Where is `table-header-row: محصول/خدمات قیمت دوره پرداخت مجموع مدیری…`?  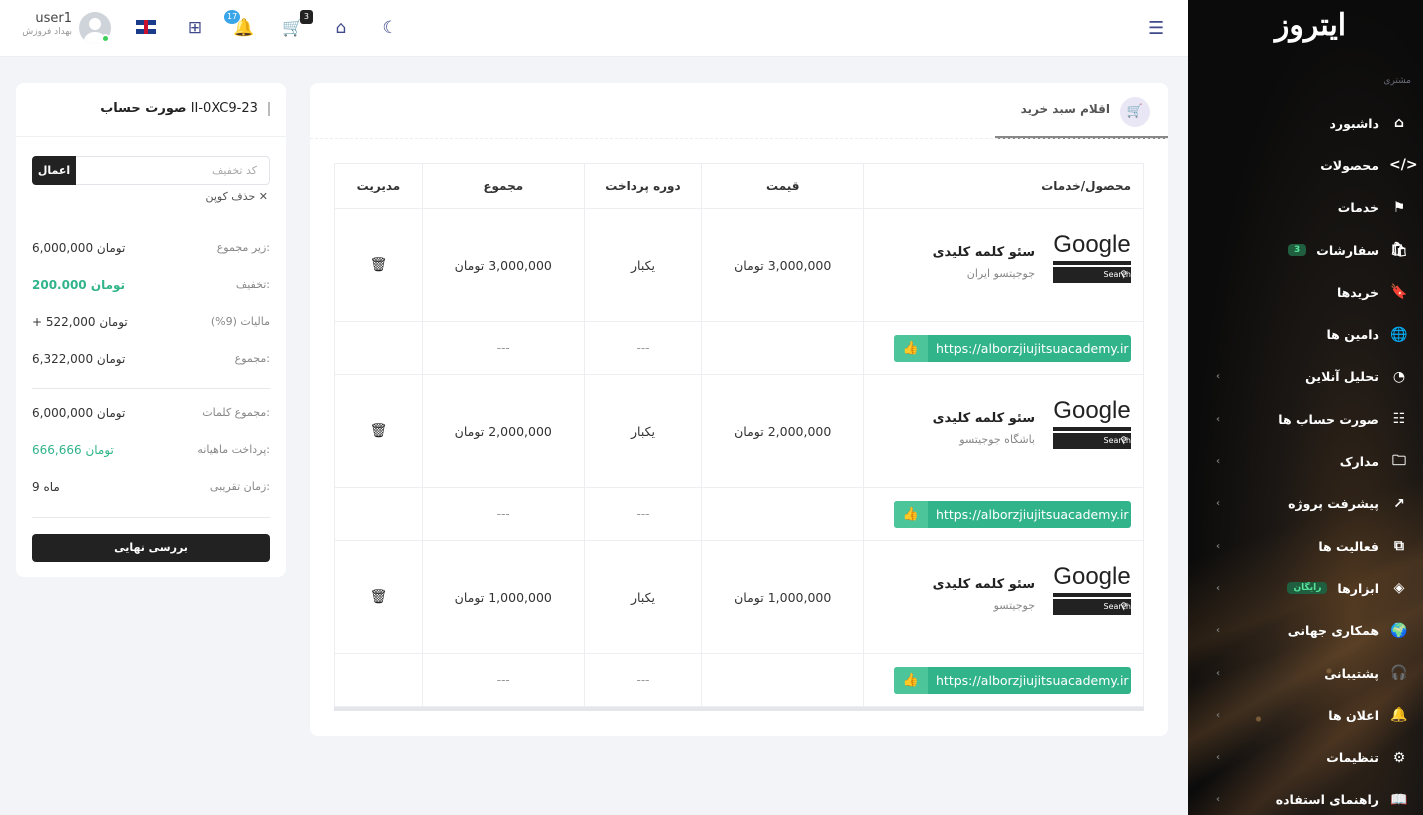
table-header-row: محصول/خدمات قیمت دوره پرداخت مجموع مدیری… is located at coordinates (739, 186).